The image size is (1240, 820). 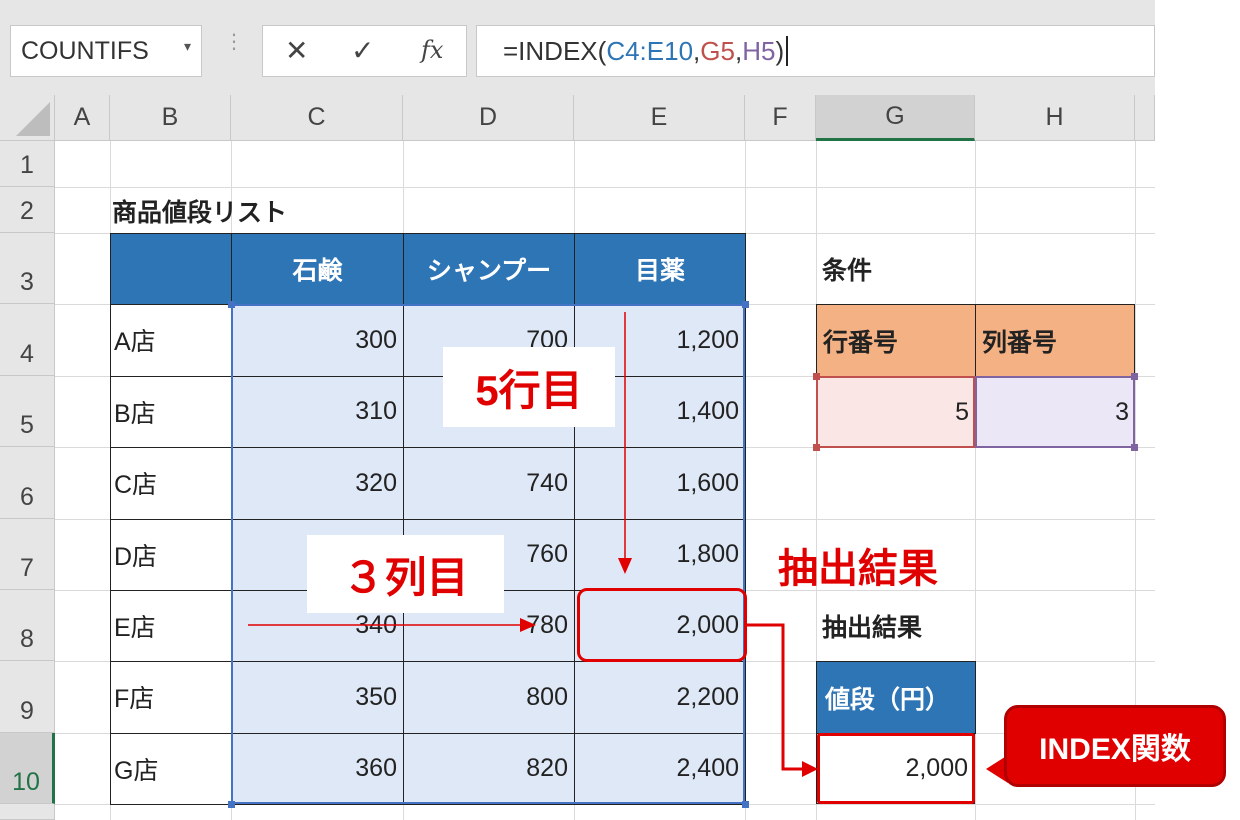 I want to click on result-connector-head, so click(x=810, y=769).